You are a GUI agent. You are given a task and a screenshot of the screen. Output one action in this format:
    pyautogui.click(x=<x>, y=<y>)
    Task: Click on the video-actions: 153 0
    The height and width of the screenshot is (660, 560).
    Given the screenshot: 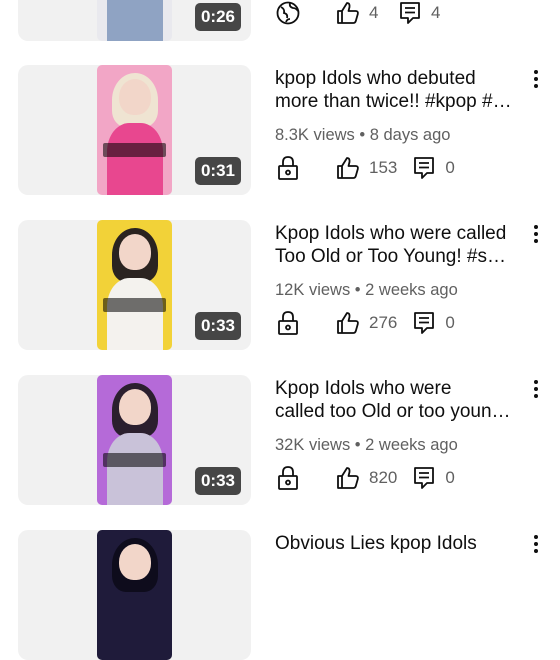 What is the action you would take?
    pyautogui.click(x=374, y=168)
    